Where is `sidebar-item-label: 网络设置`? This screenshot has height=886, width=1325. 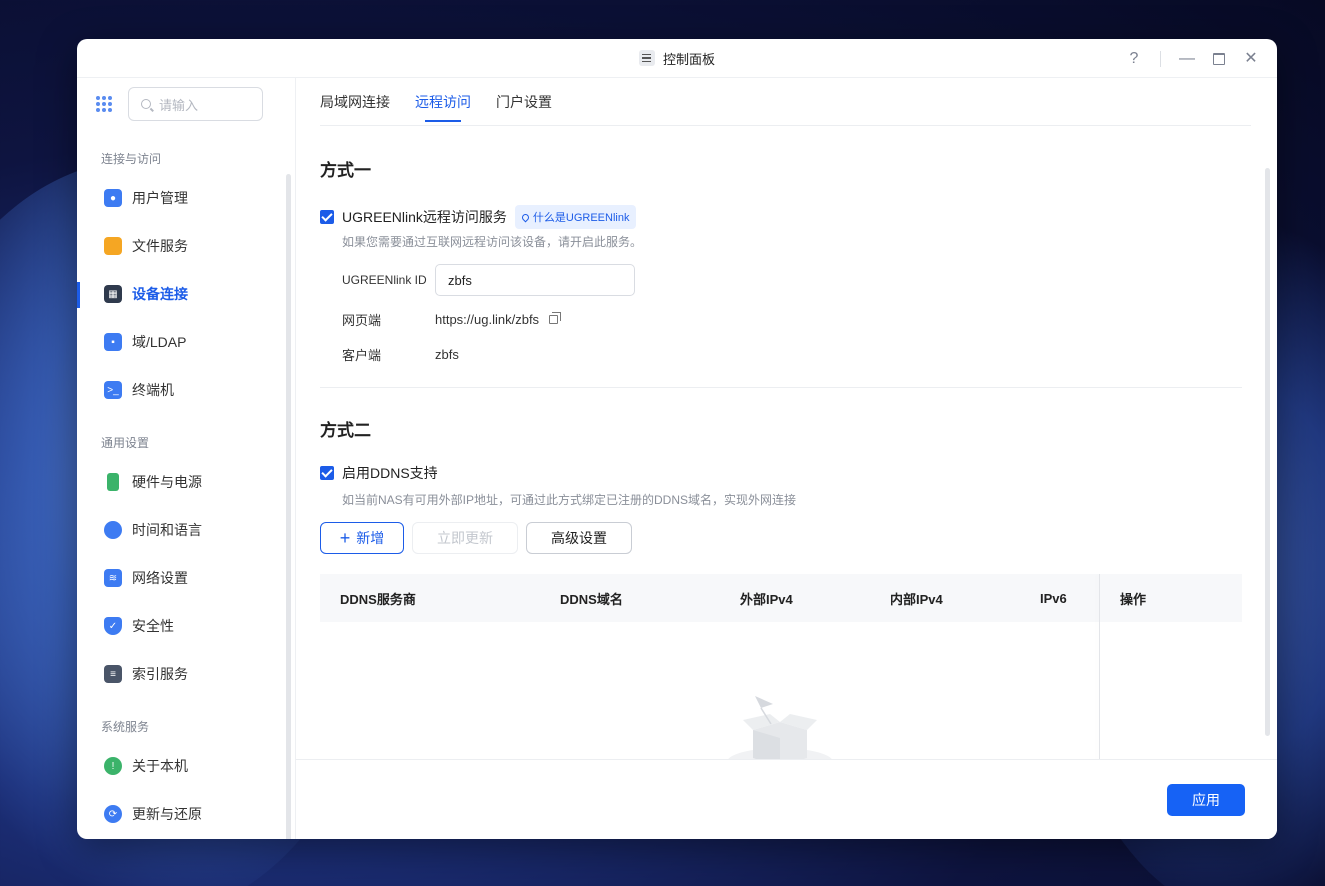
sidebar-item-label: 网络设置 is located at coordinates (160, 578).